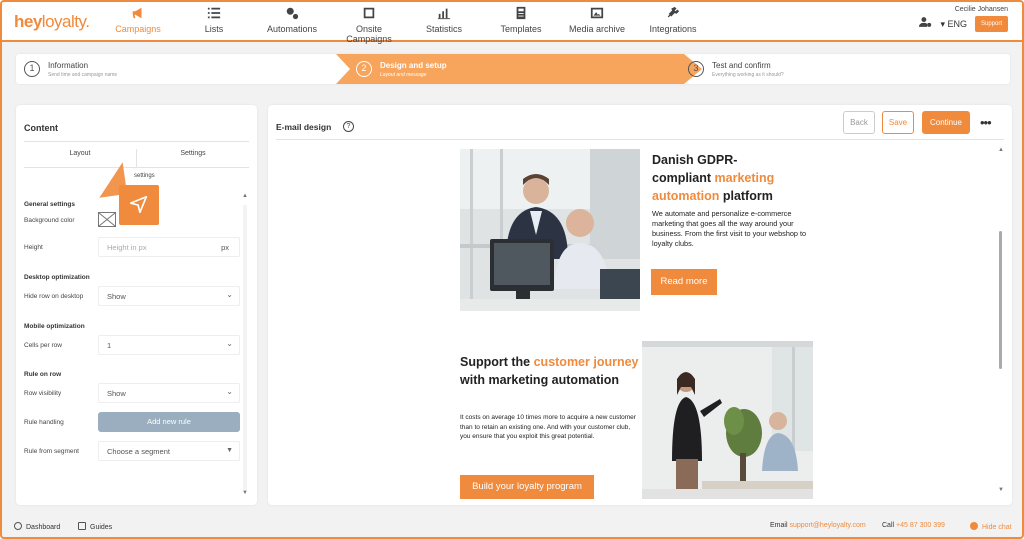 This screenshot has width=1024, height=539. Describe the element at coordinates (673, 23) in the screenshot. I see `nav-integrations: Integrations` at that location.